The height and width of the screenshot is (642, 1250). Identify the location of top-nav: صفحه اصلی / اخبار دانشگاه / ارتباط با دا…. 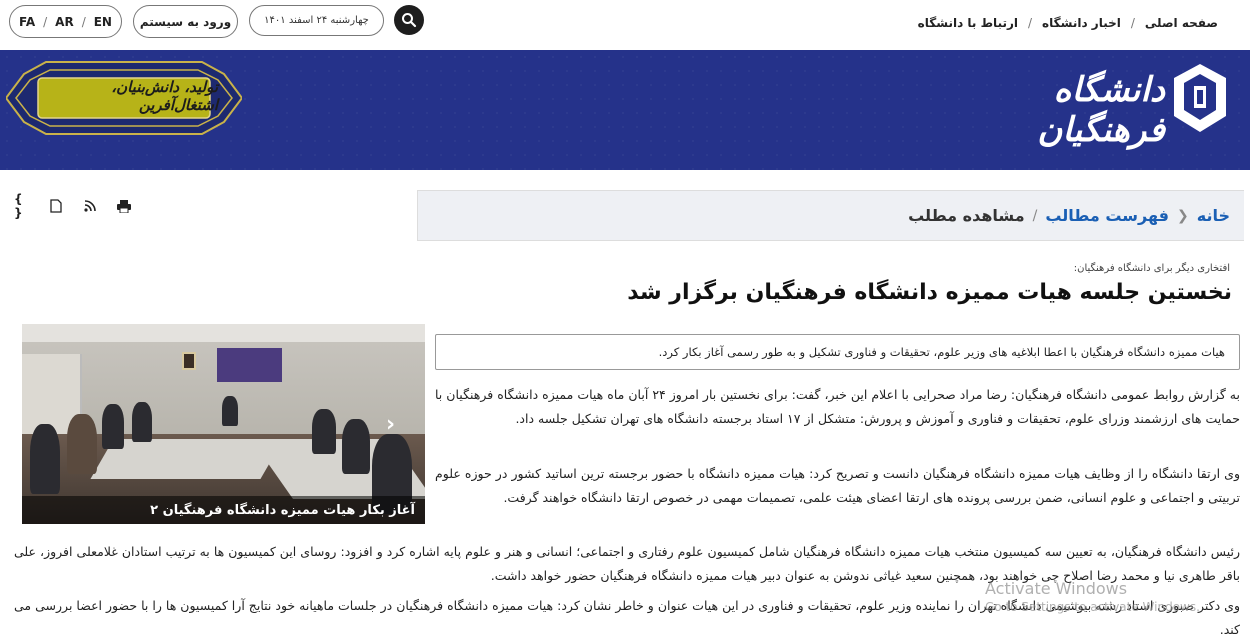
(1068, 23).